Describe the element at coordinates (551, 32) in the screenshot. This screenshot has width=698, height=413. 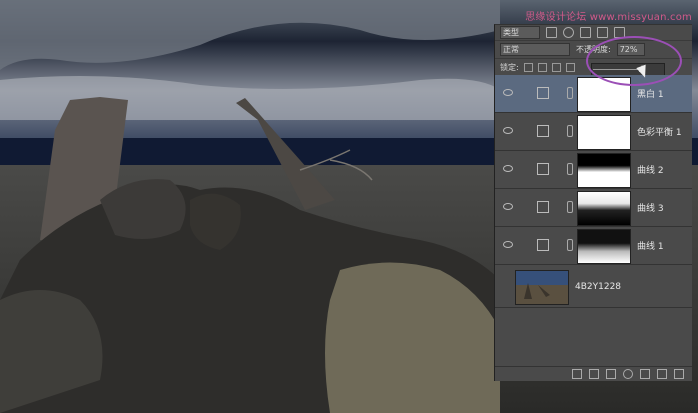
I see `pixel-filter-icon` at that location.